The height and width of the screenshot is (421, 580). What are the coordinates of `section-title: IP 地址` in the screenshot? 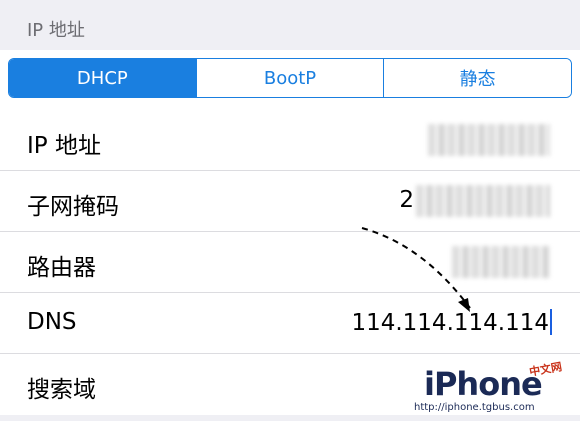 It's located at (56, 30).